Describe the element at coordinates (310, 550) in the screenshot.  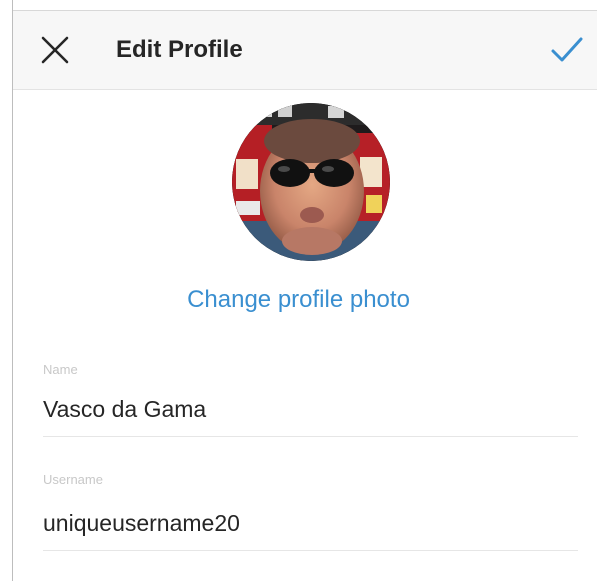
I see `username-field-underline` at that location.